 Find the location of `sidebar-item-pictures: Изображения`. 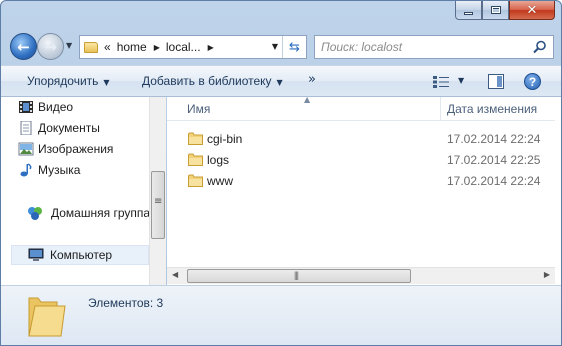

sidebar-item-pictures: Изображения is located at coordinates (66, 149).